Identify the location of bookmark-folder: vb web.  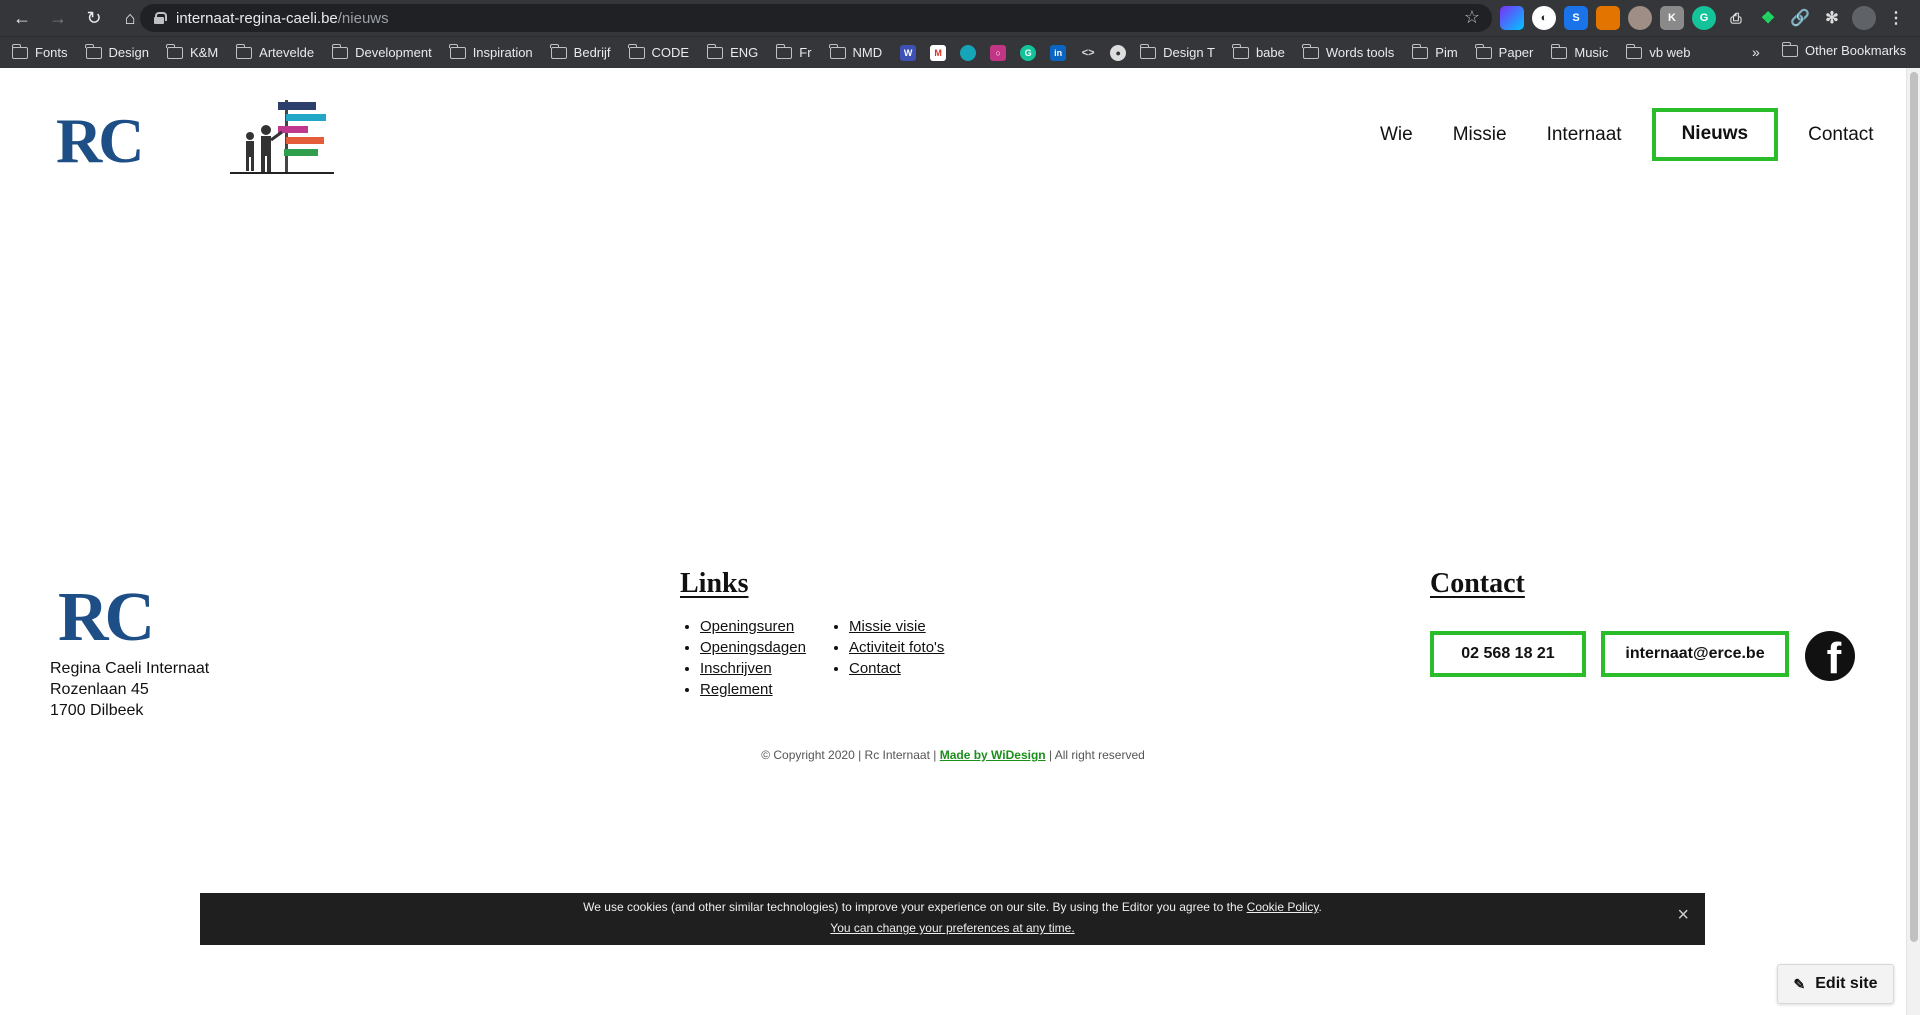
(1658, 51).